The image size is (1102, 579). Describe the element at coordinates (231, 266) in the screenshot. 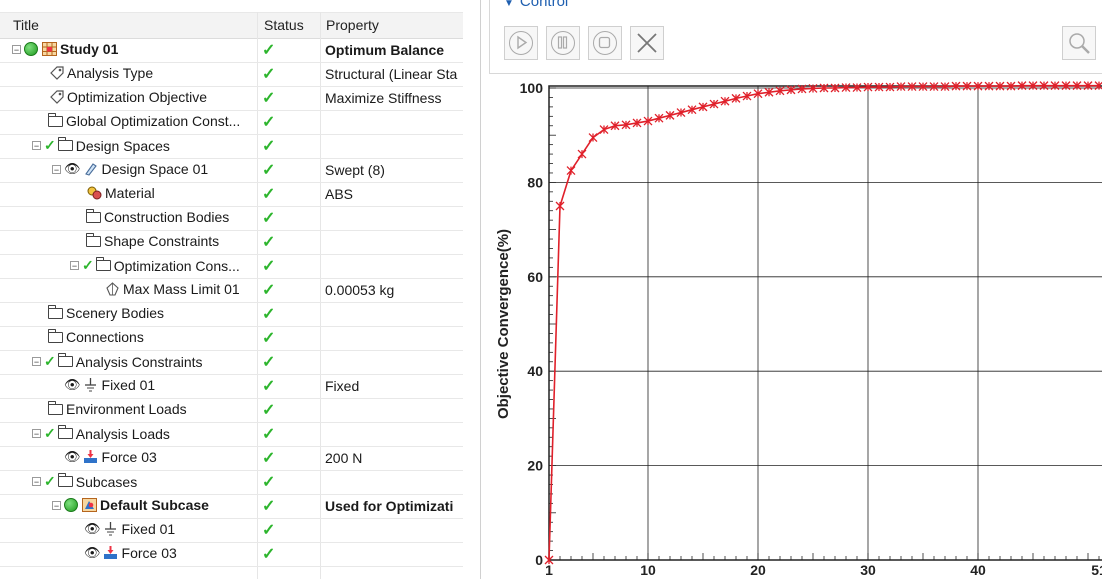

I see `tree-row: − ✓ Optimization Cons... ✓` at that location.